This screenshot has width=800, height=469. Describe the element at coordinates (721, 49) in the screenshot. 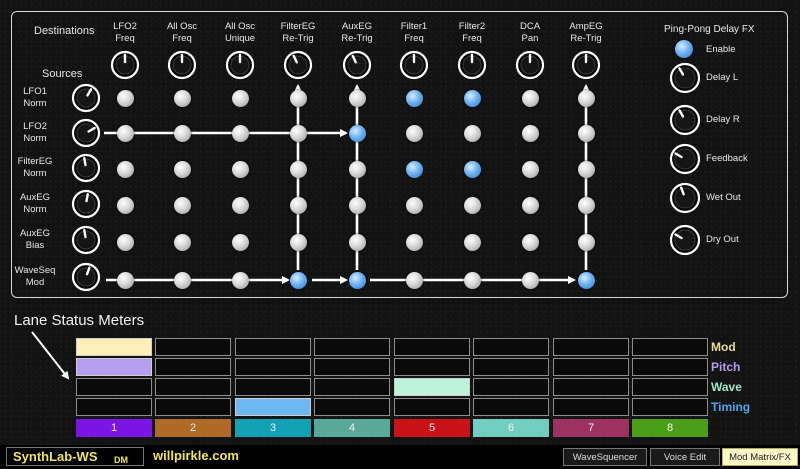

I see `fx-enable-label: Enable` at that location.